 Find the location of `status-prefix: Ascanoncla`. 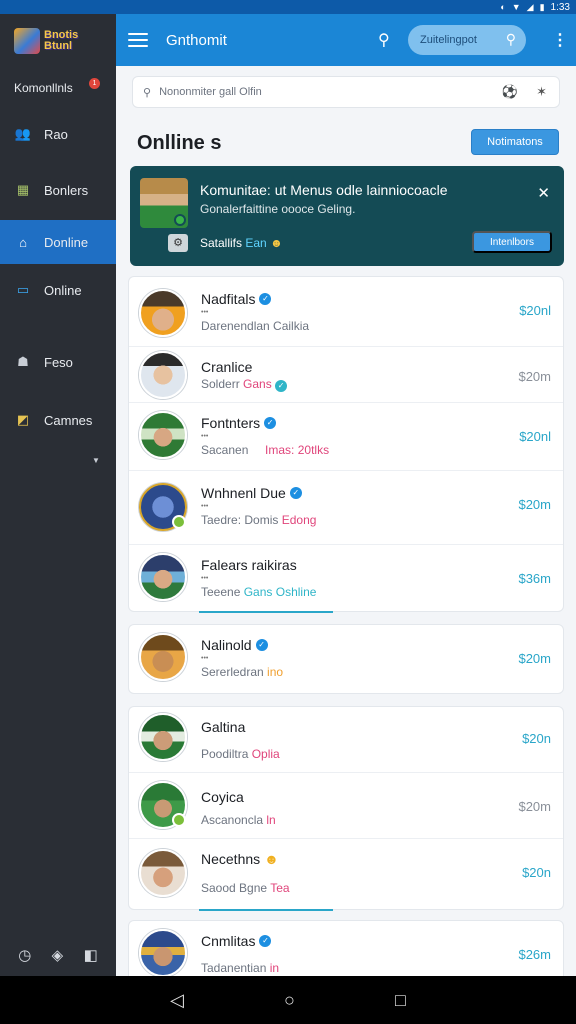

status-prefix: Ascanoncla is located at coordinates (232, 820).